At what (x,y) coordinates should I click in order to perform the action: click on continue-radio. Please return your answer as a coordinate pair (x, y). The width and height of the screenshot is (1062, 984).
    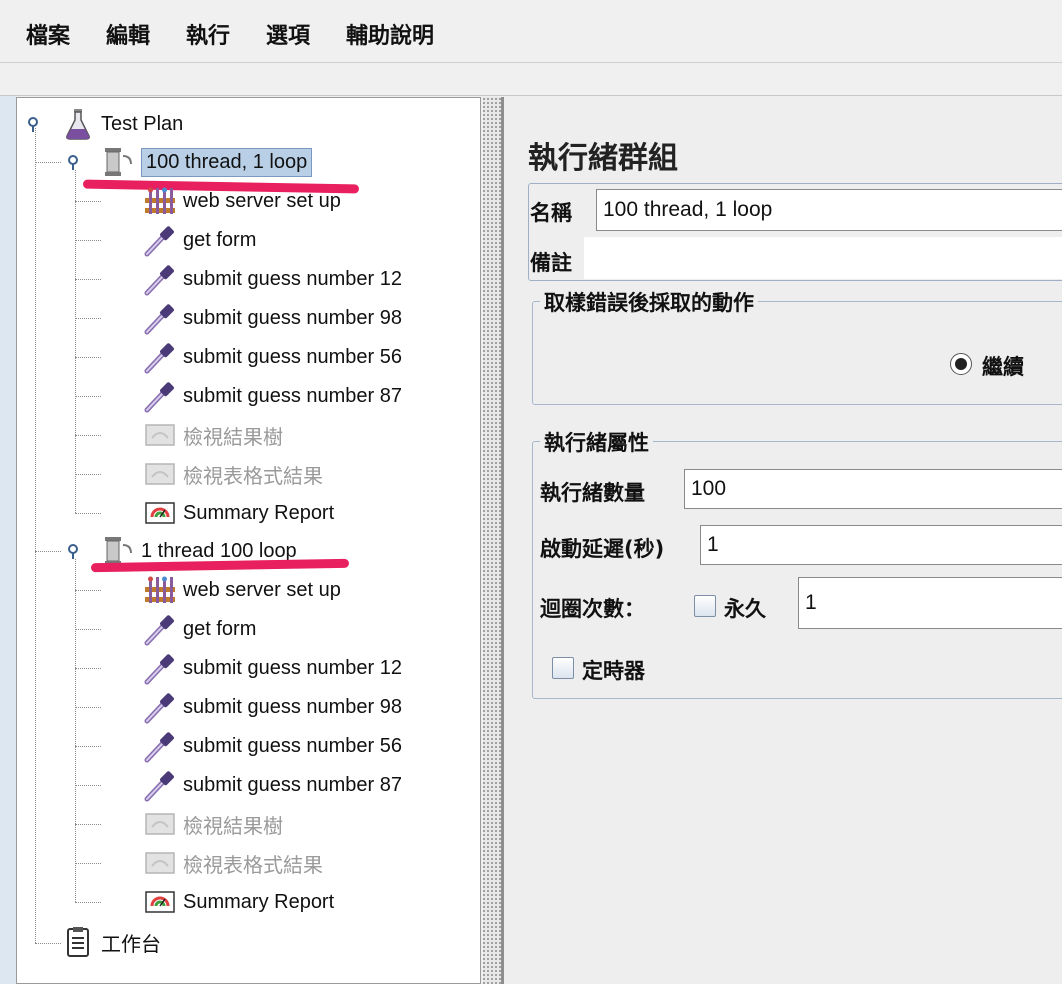
    Looking at the image, I should click on (961, 364).